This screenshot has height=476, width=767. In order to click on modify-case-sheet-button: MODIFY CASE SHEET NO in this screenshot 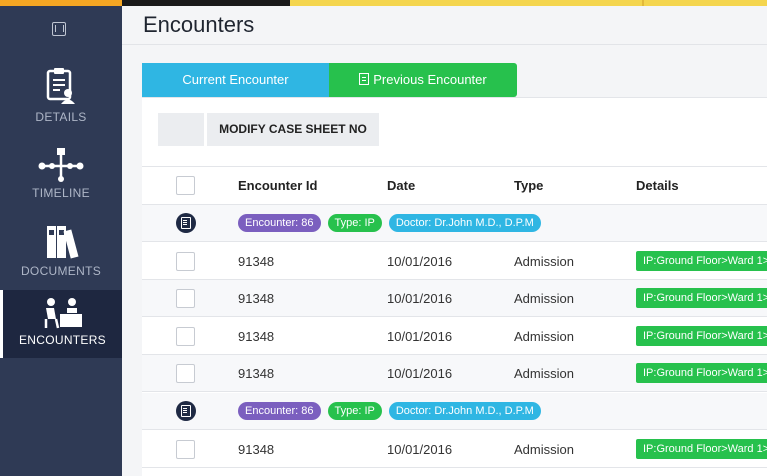, I will do `click(293, 129)`.